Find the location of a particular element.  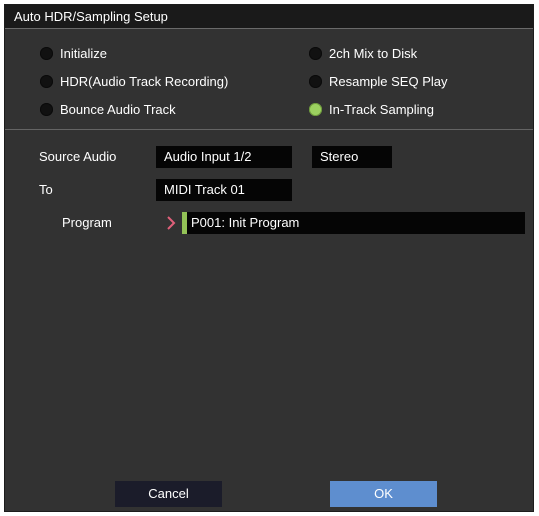

to-label: To is located at coordinates (46, 189).